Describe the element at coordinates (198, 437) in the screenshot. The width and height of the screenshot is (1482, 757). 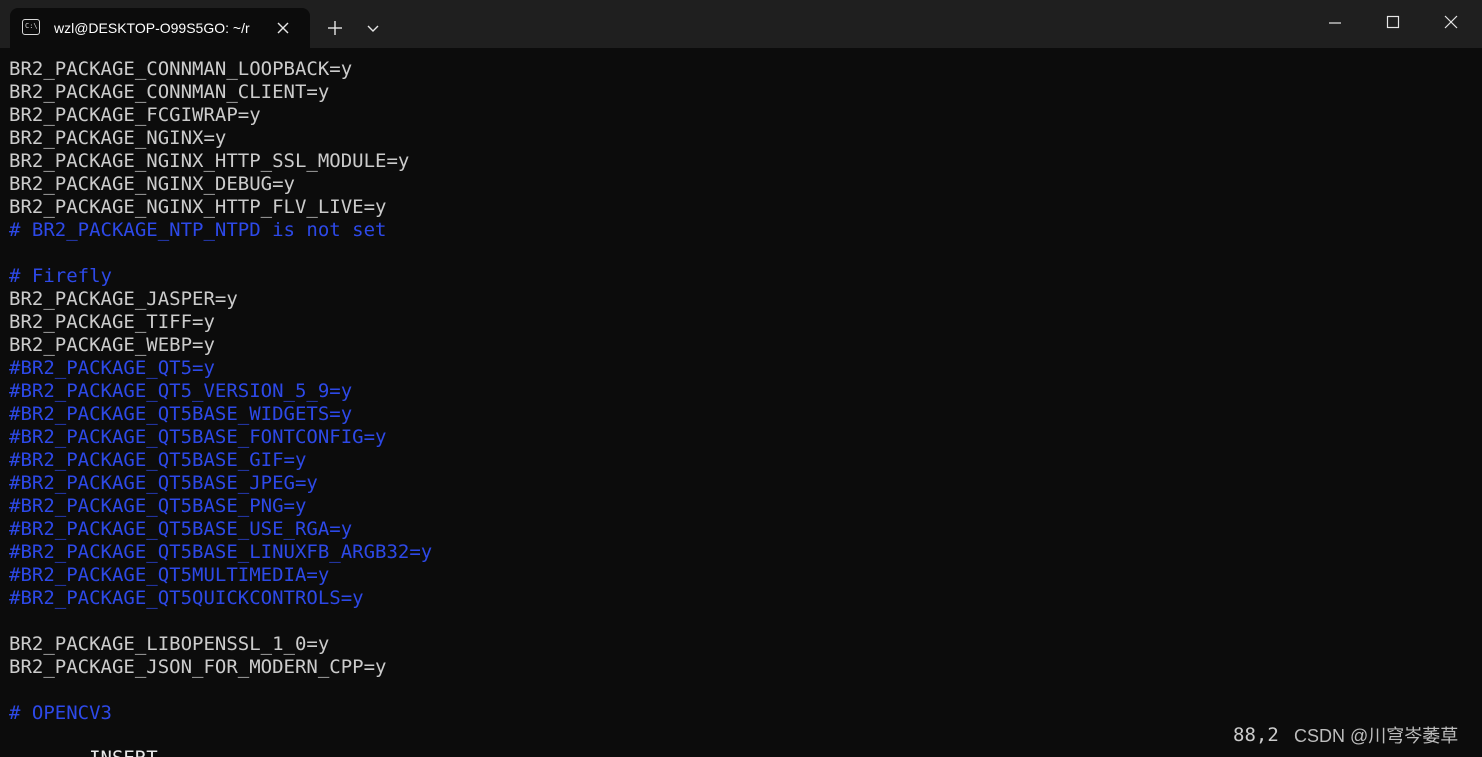
I see `comment-line: #BR2_PACKAGE_QT5BASE_FONTCONFIG=y` at that location.